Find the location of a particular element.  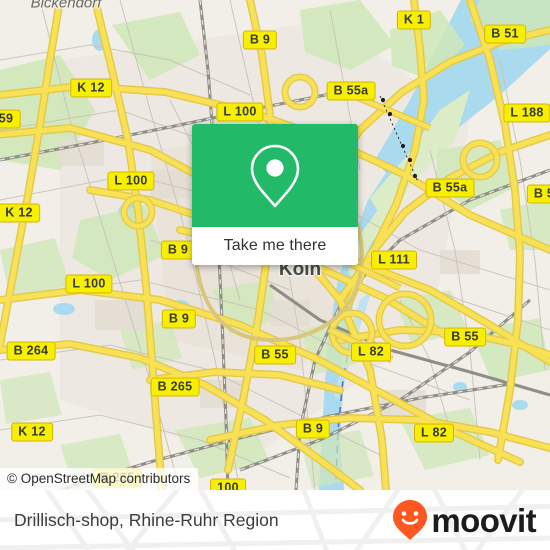

road-shield: K 1 is located at coordinates (414, 20).